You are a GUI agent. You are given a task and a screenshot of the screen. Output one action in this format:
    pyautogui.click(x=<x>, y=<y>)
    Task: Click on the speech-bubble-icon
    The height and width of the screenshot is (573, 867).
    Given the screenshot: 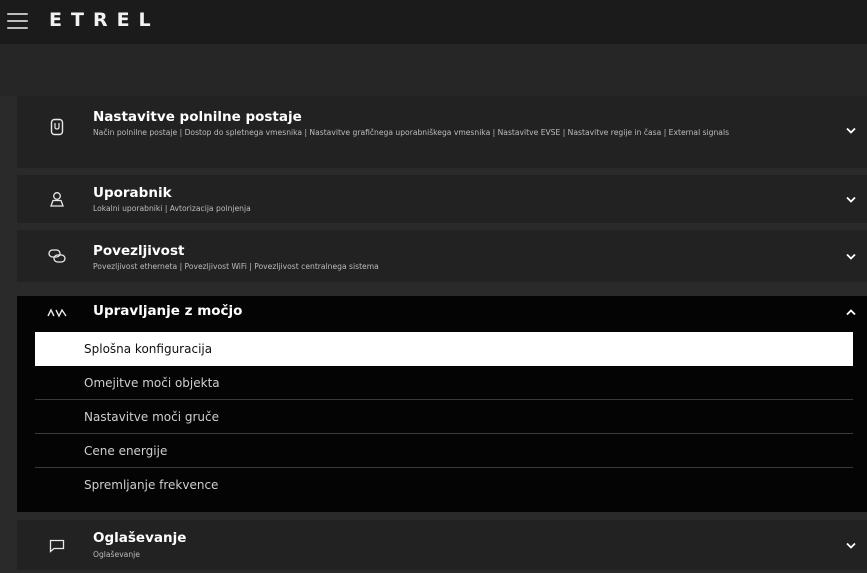 What is the action you would take?
    pyautogui.click(x=57, y=546)
    